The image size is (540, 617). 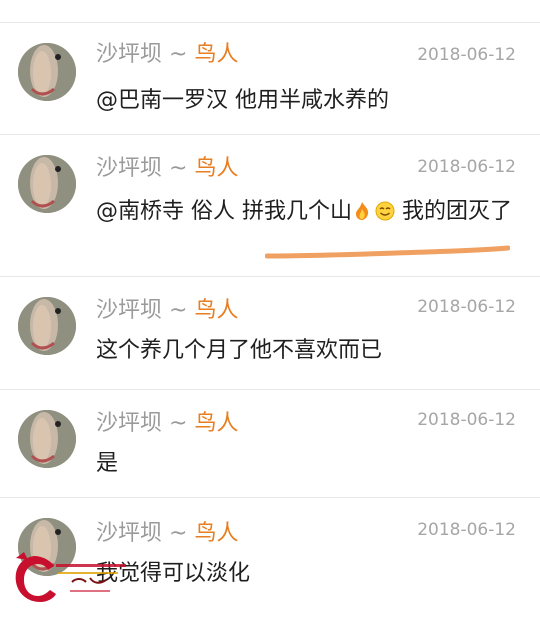 I want to click on comment-text-part1: @南桥寺 俗人 拼我几个山, so click(x=224, y=211).